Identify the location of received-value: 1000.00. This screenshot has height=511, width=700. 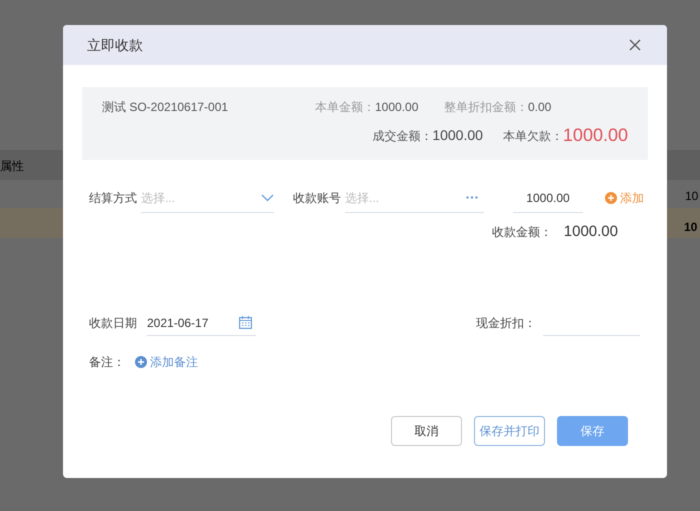
(591, 232).